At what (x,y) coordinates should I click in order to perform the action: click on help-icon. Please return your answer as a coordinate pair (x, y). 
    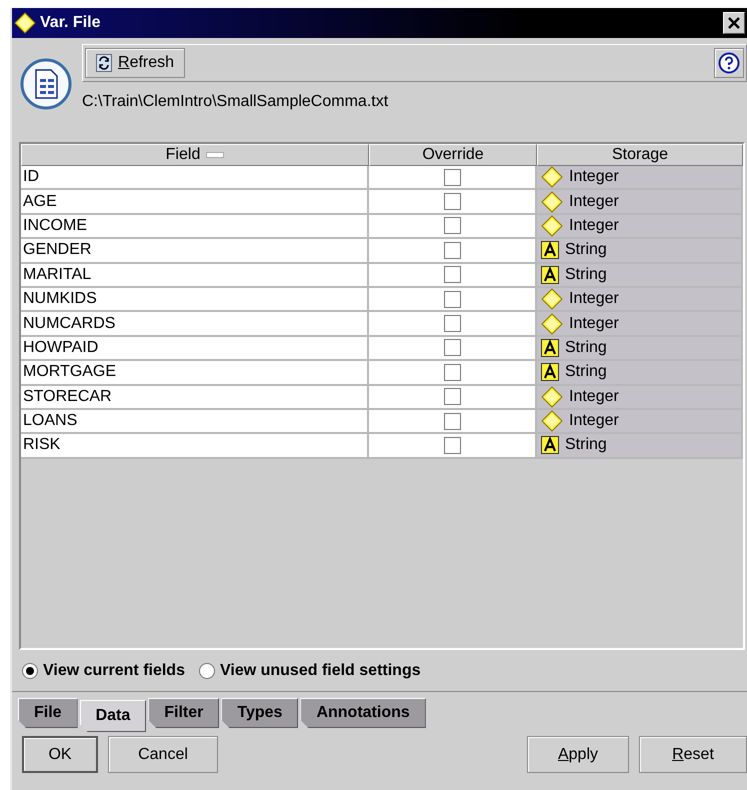
    Looking at the image, I should click on (729, 63).